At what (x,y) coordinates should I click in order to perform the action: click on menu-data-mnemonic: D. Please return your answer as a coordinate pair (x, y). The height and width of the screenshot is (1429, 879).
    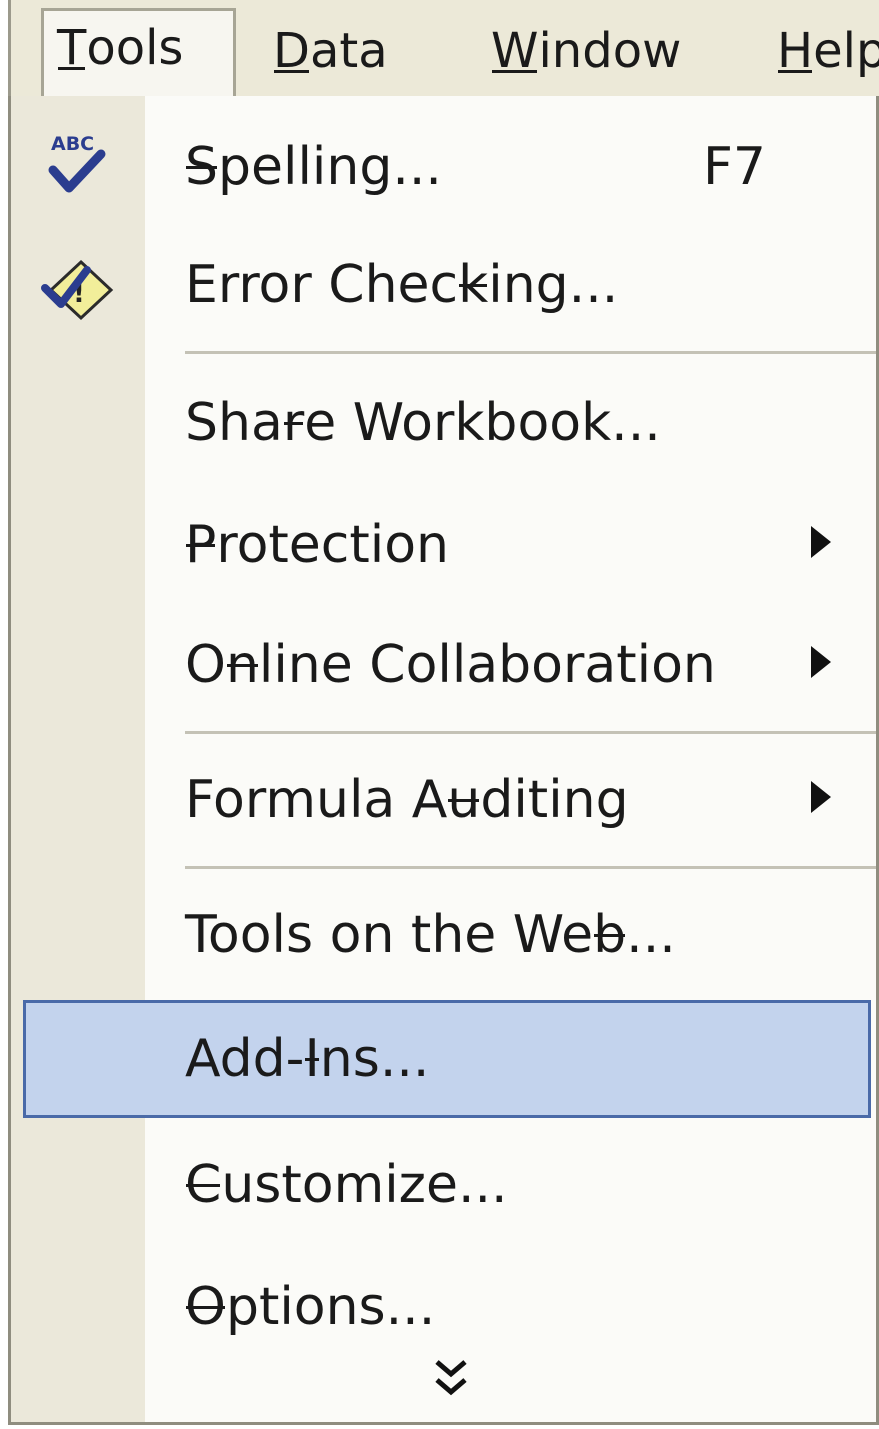
    Looking at the image, I should click on (291, 51).